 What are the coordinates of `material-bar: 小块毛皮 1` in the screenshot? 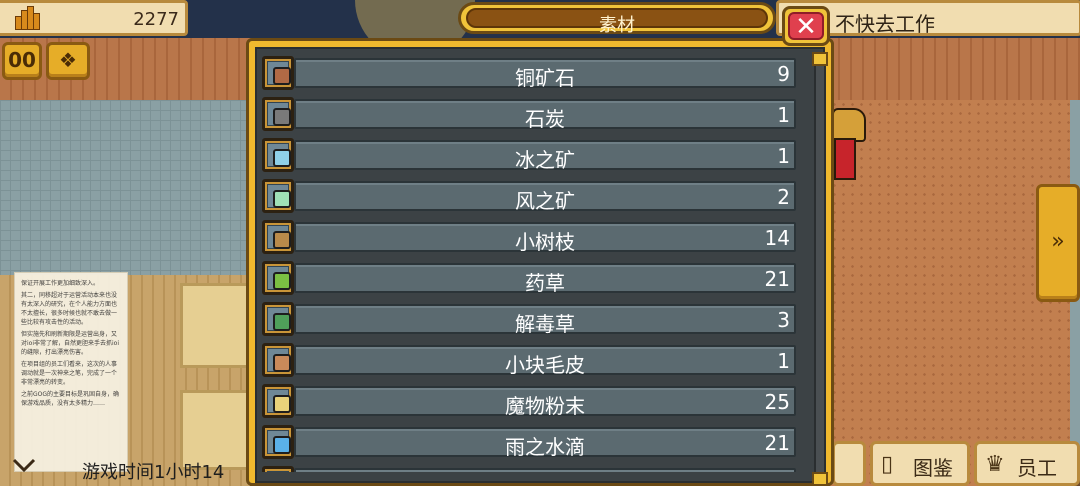 It's located at (545, 361).